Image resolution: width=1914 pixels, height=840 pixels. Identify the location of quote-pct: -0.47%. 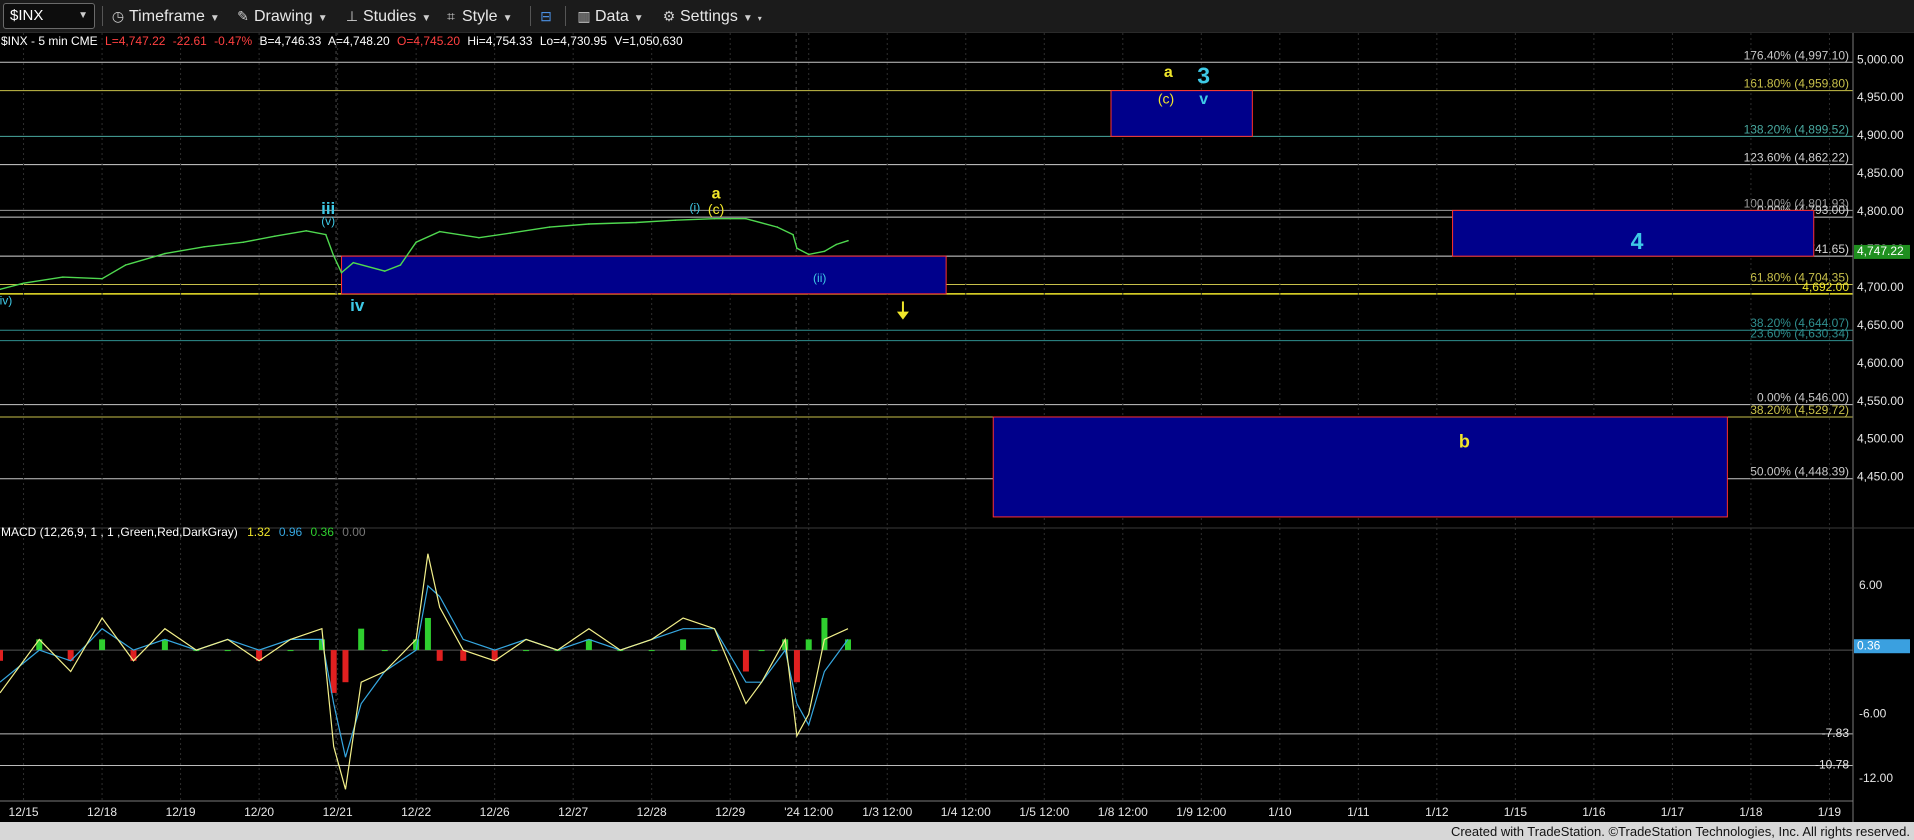
(233, 41).